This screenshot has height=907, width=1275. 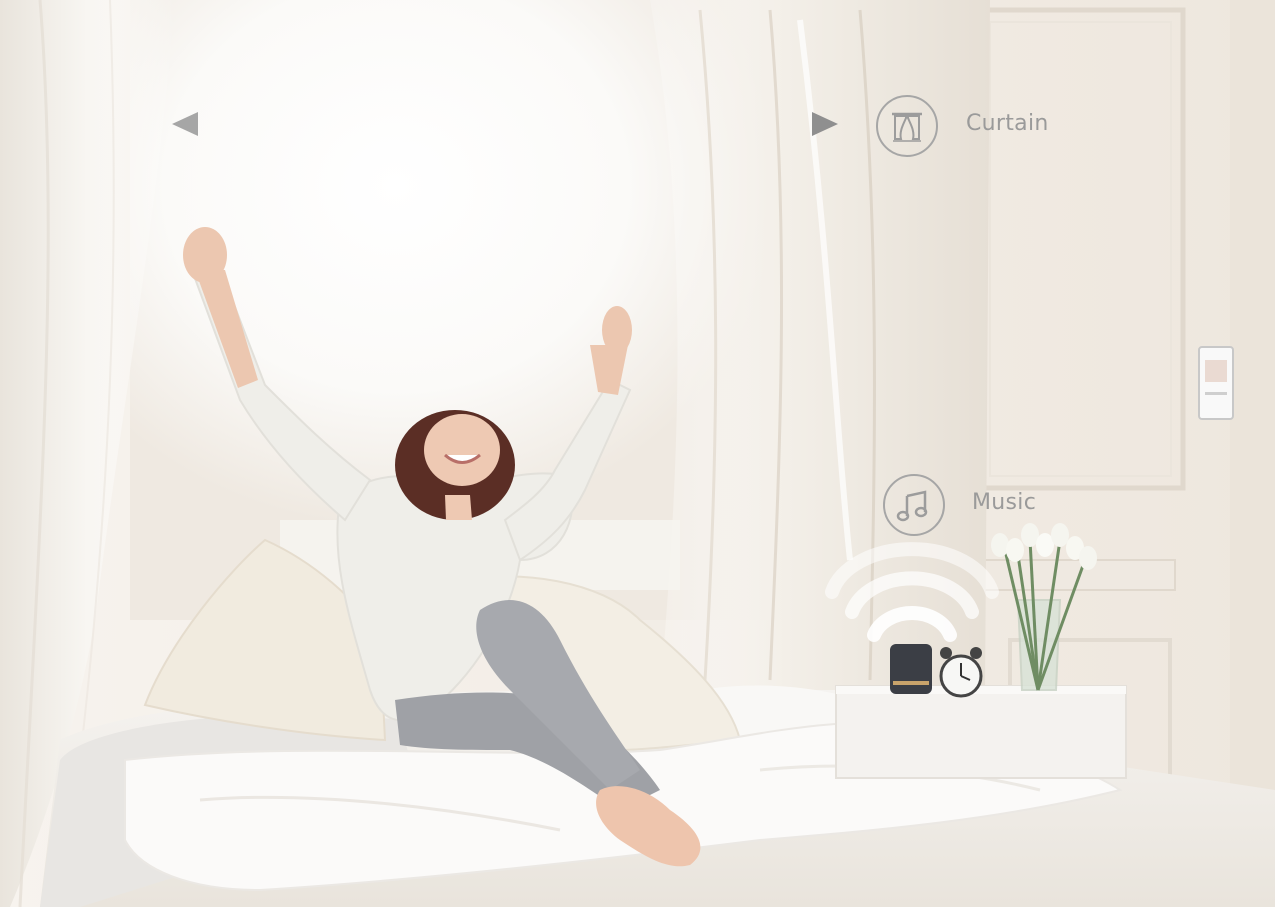 I want to click on music-label: Music, so click(x=1004, y=502).